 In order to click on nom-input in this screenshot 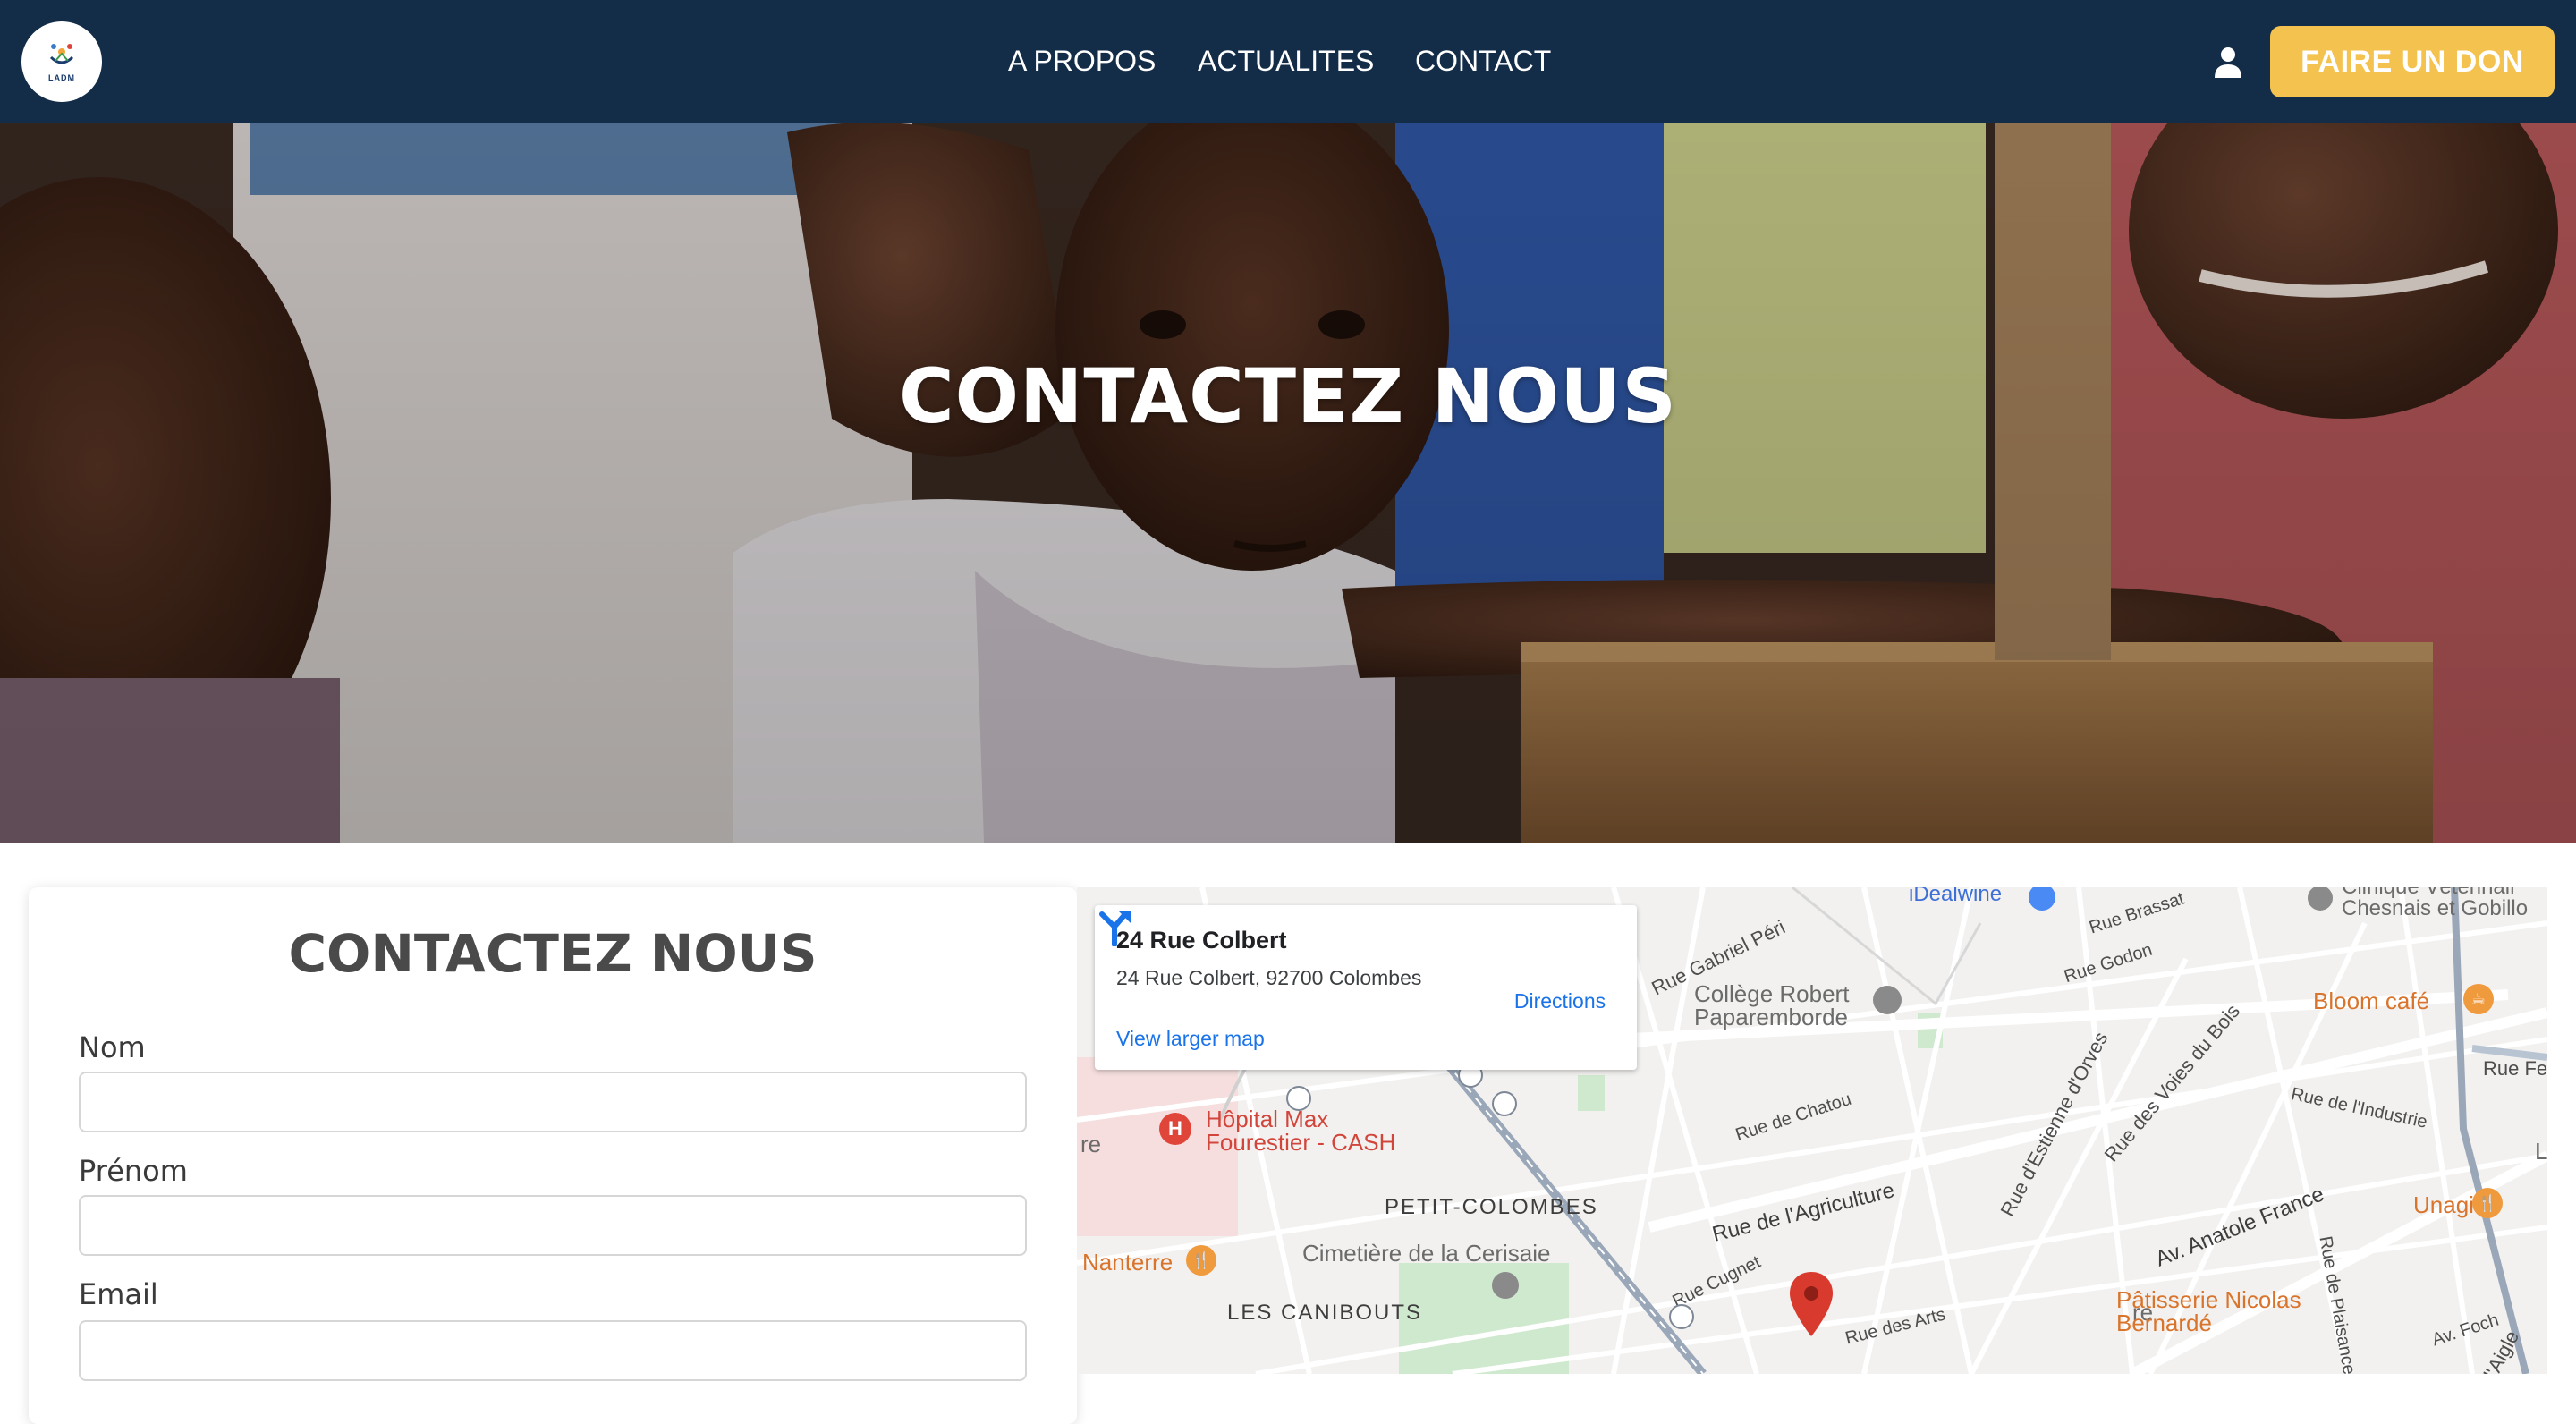, I will do `click(553, 1102)`.